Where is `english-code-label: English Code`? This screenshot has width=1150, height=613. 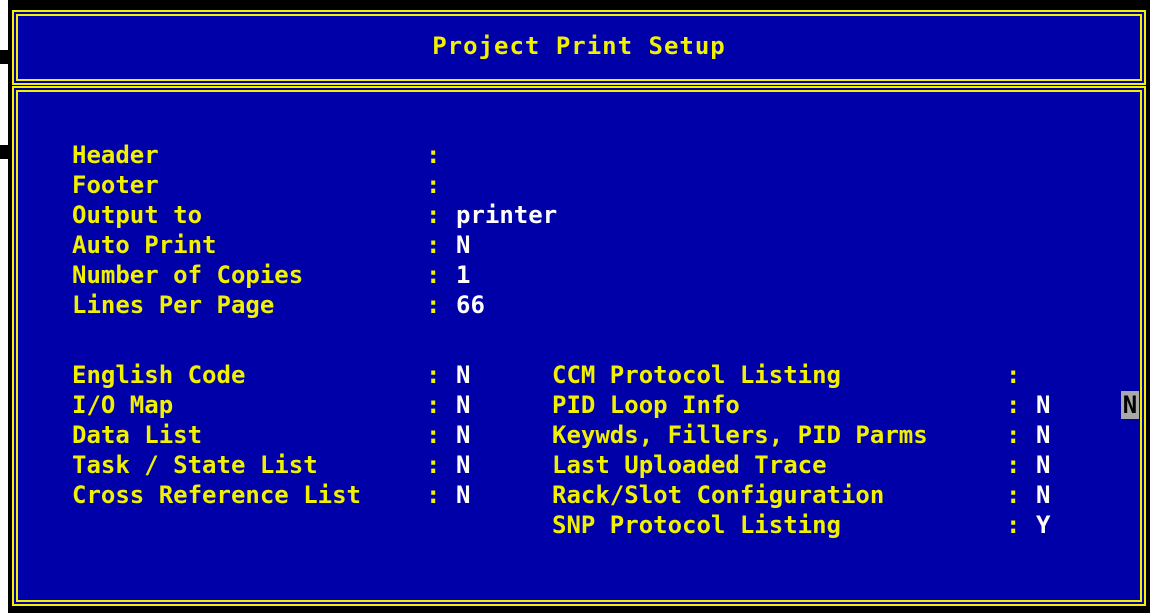 english-code-label: English Code is located at coordinates (159, 375).